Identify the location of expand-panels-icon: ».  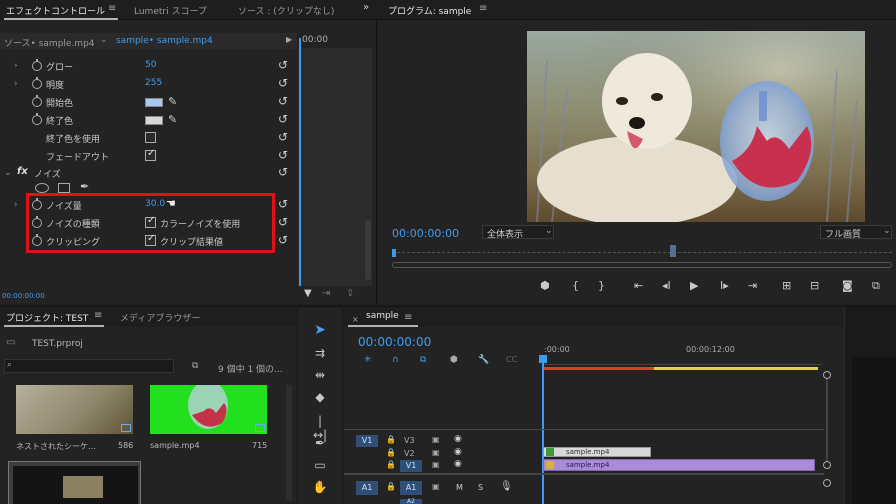
(366, 7).